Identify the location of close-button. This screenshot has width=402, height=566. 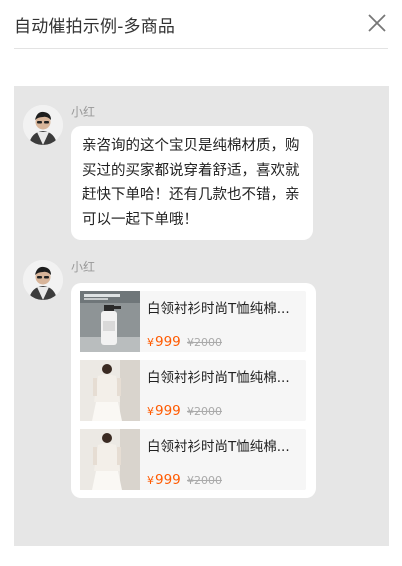
(377, 23).